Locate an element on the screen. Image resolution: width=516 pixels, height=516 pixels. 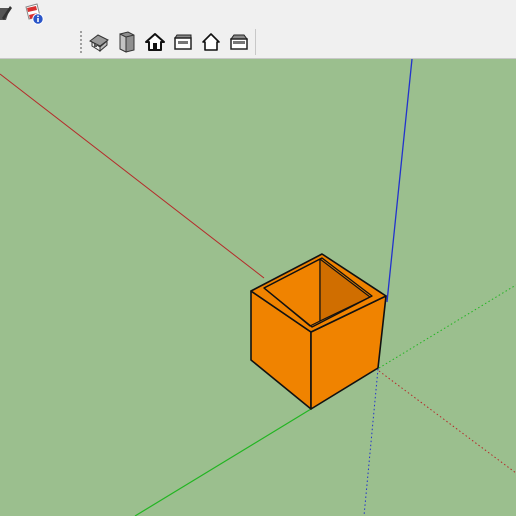
style-pencil-icon is located at coordinates (7, 14).